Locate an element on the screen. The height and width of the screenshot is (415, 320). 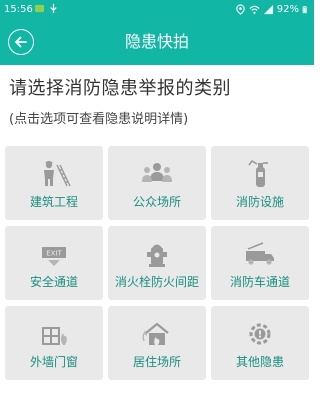
system-icons: 92% is located at coordinates (272, 9).